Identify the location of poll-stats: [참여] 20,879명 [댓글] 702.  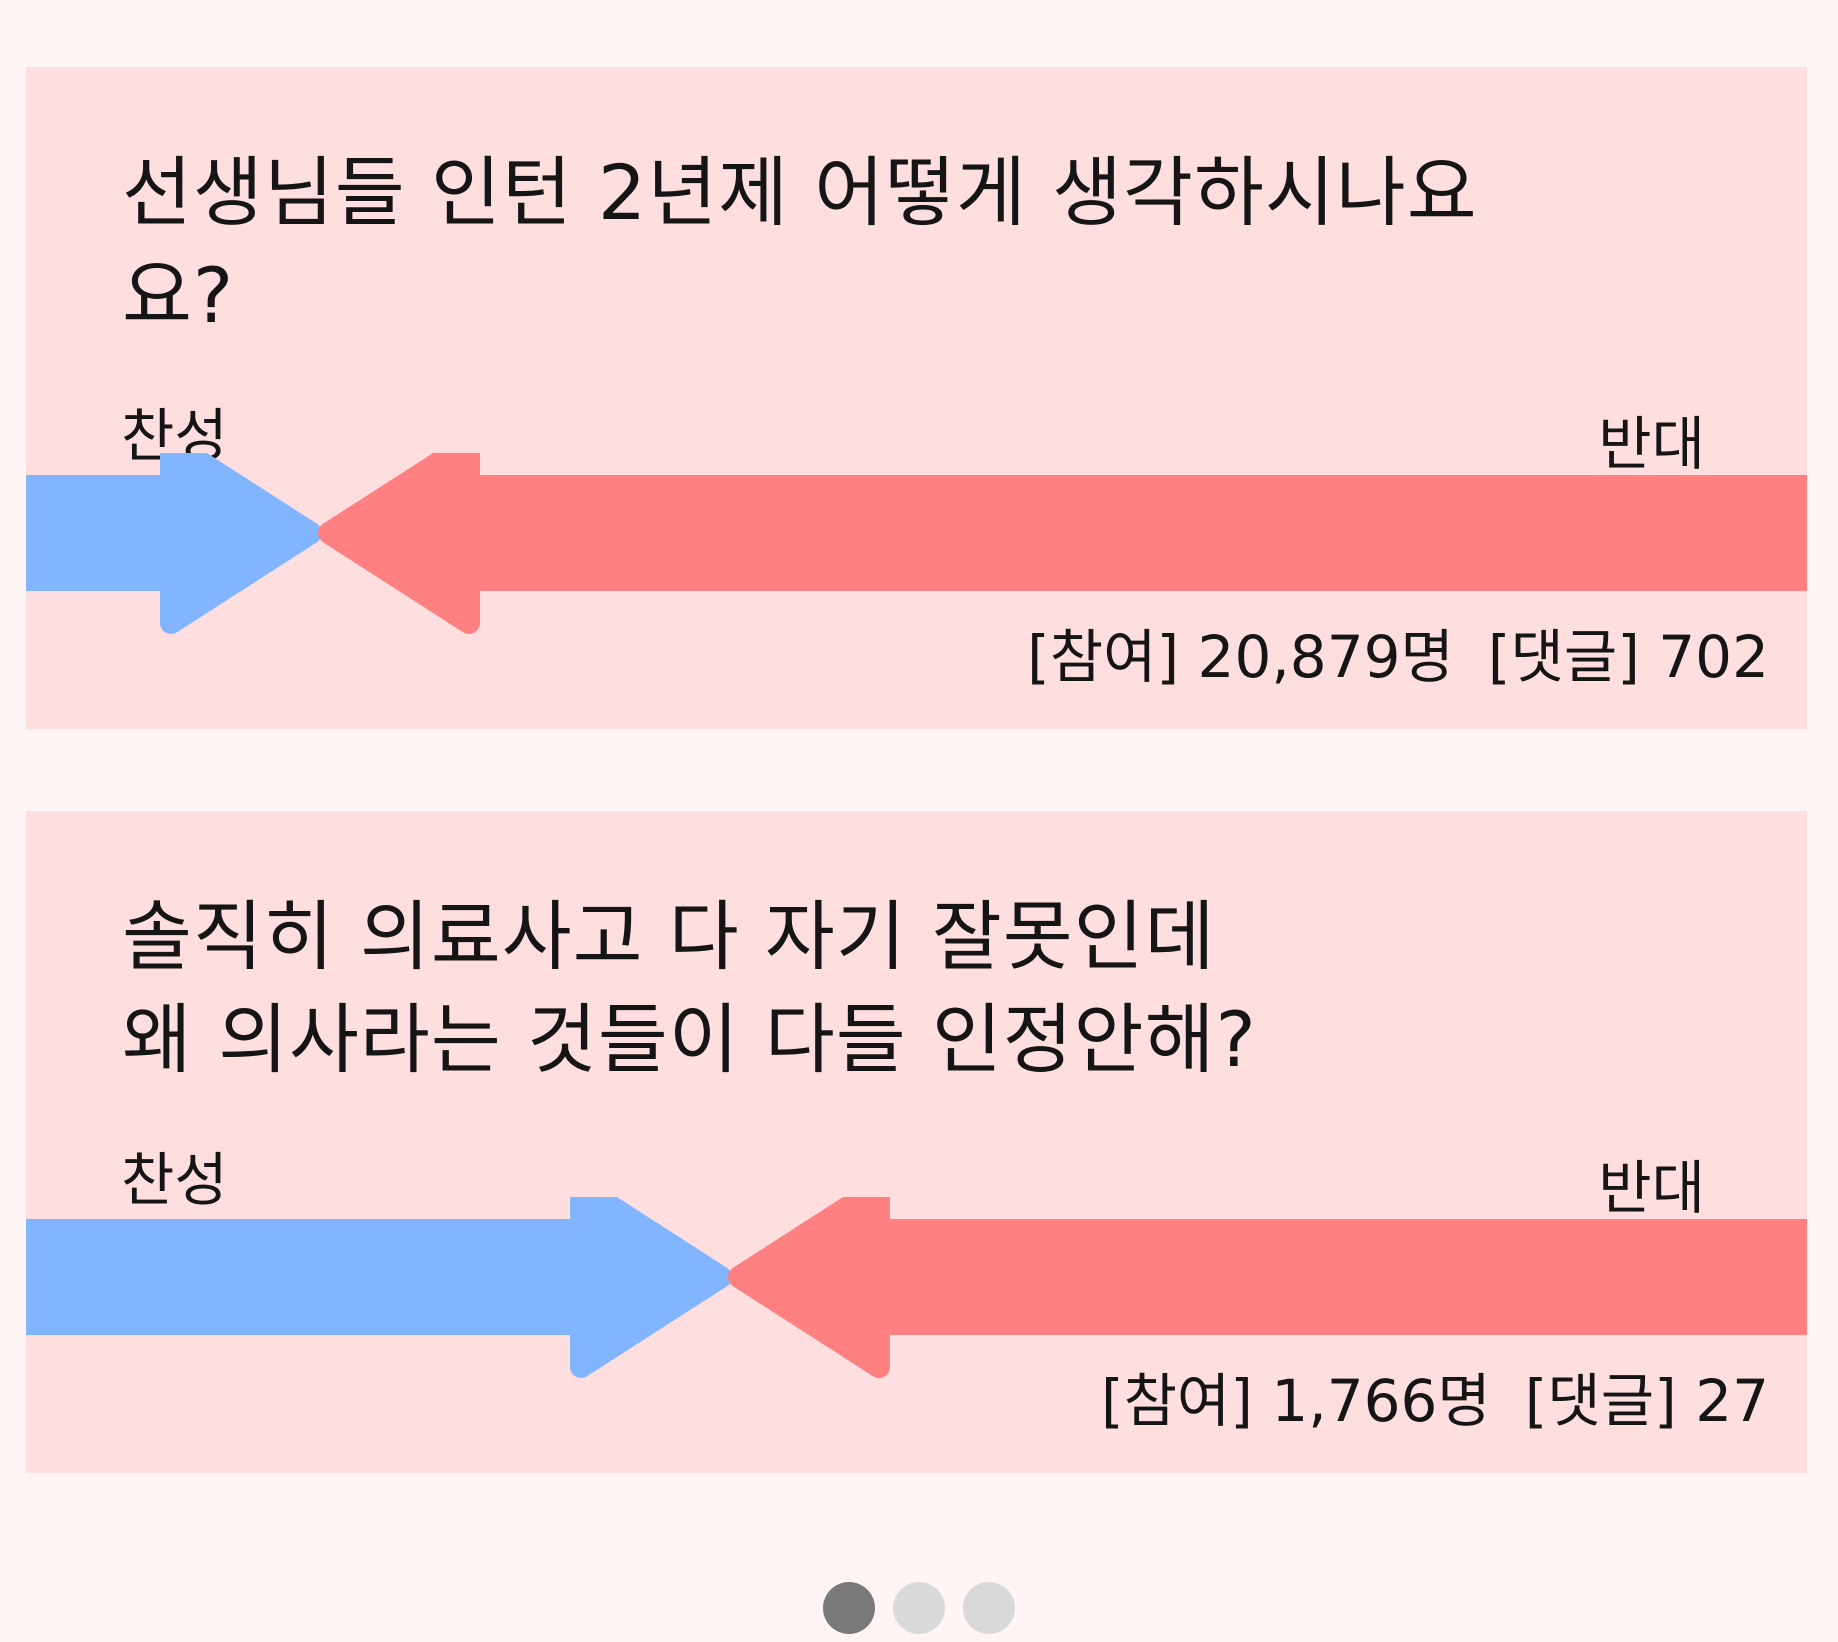
(1398, 657).